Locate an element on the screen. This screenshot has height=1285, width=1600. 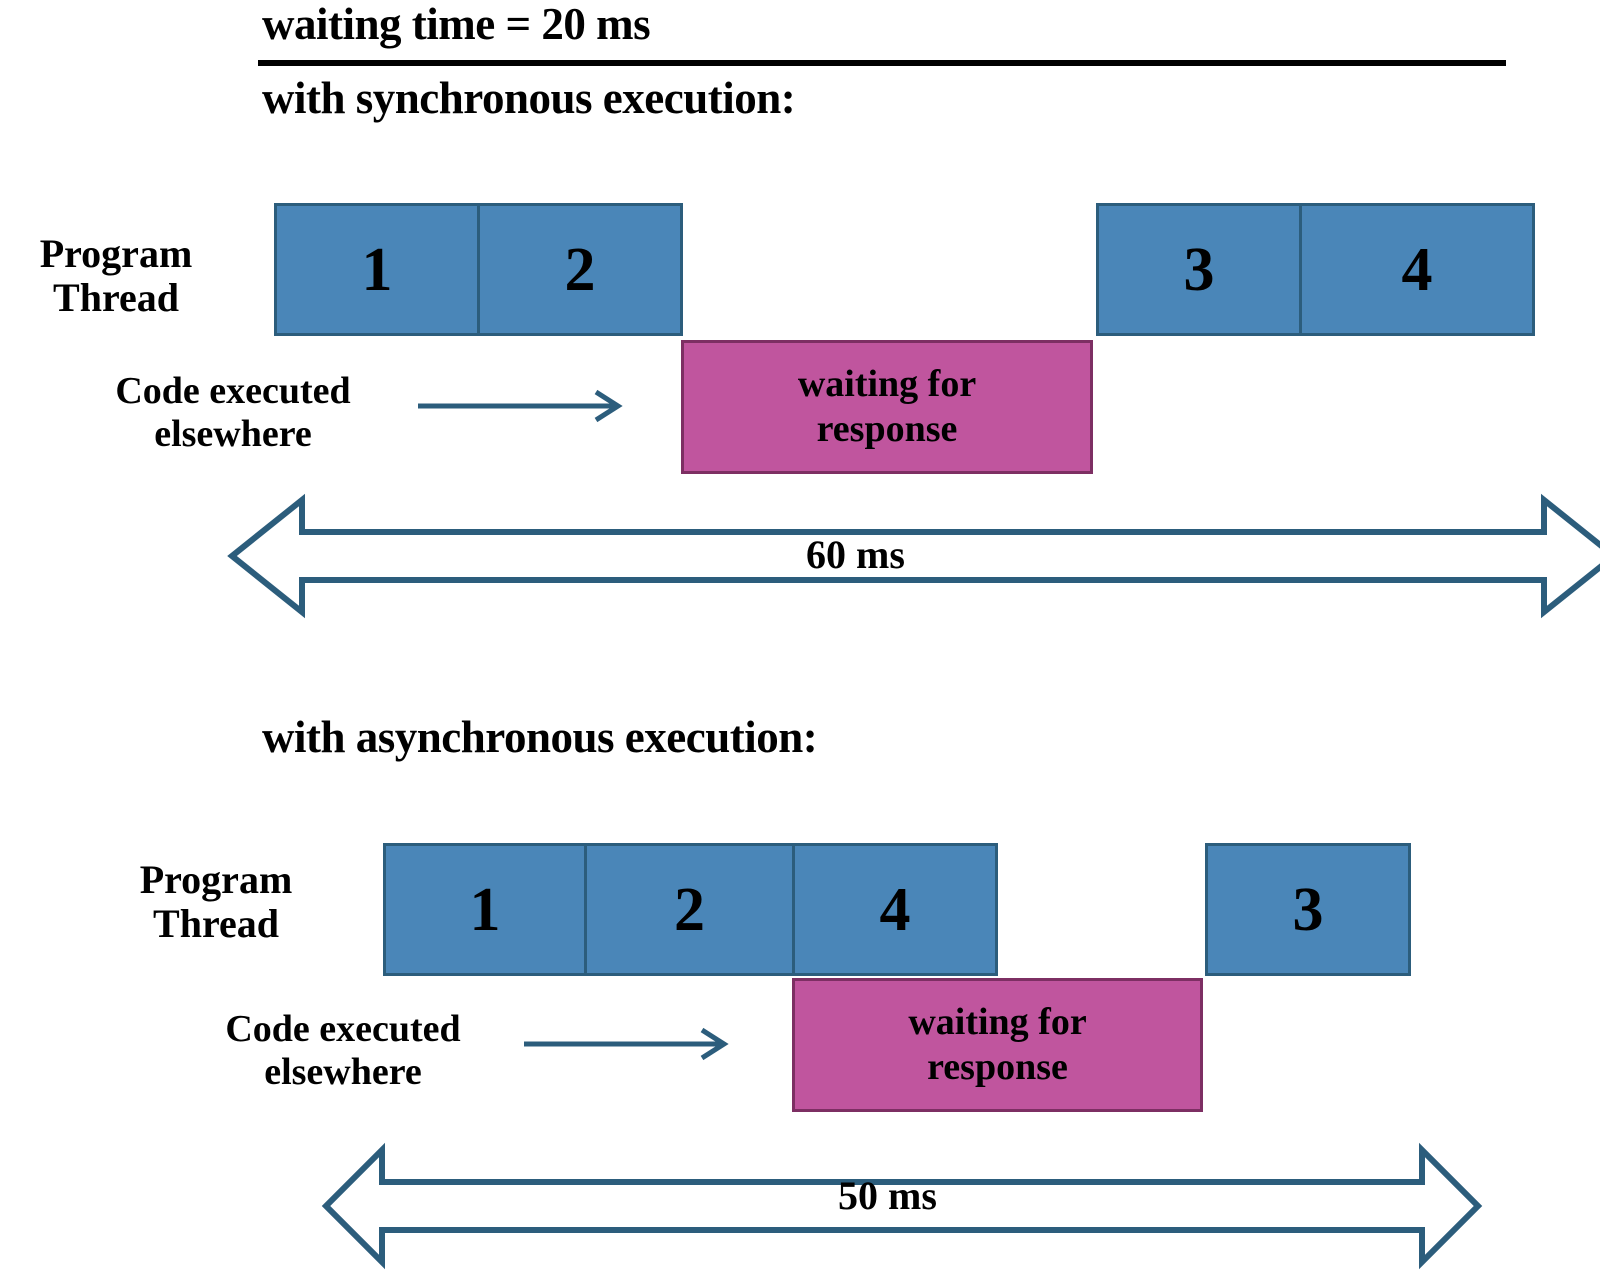
waiting-block-synchronous: waiting for response is located at coordinates (887, 407).